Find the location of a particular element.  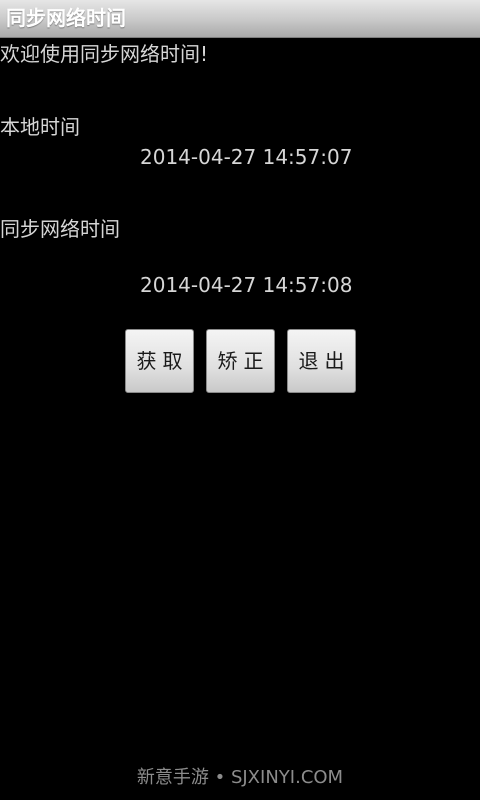

local-time-label: 本地时间 is located at coordinates (40, 127).